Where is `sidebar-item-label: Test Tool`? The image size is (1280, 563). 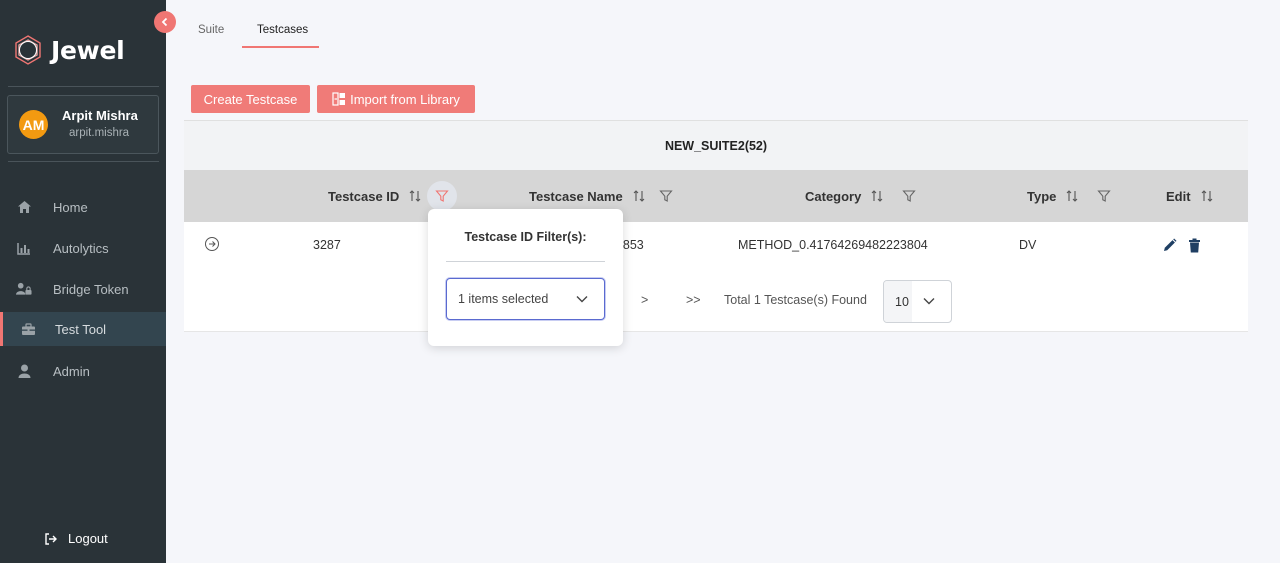
sidebar-item-label: Test Tool is located at coordinates (81, 329).